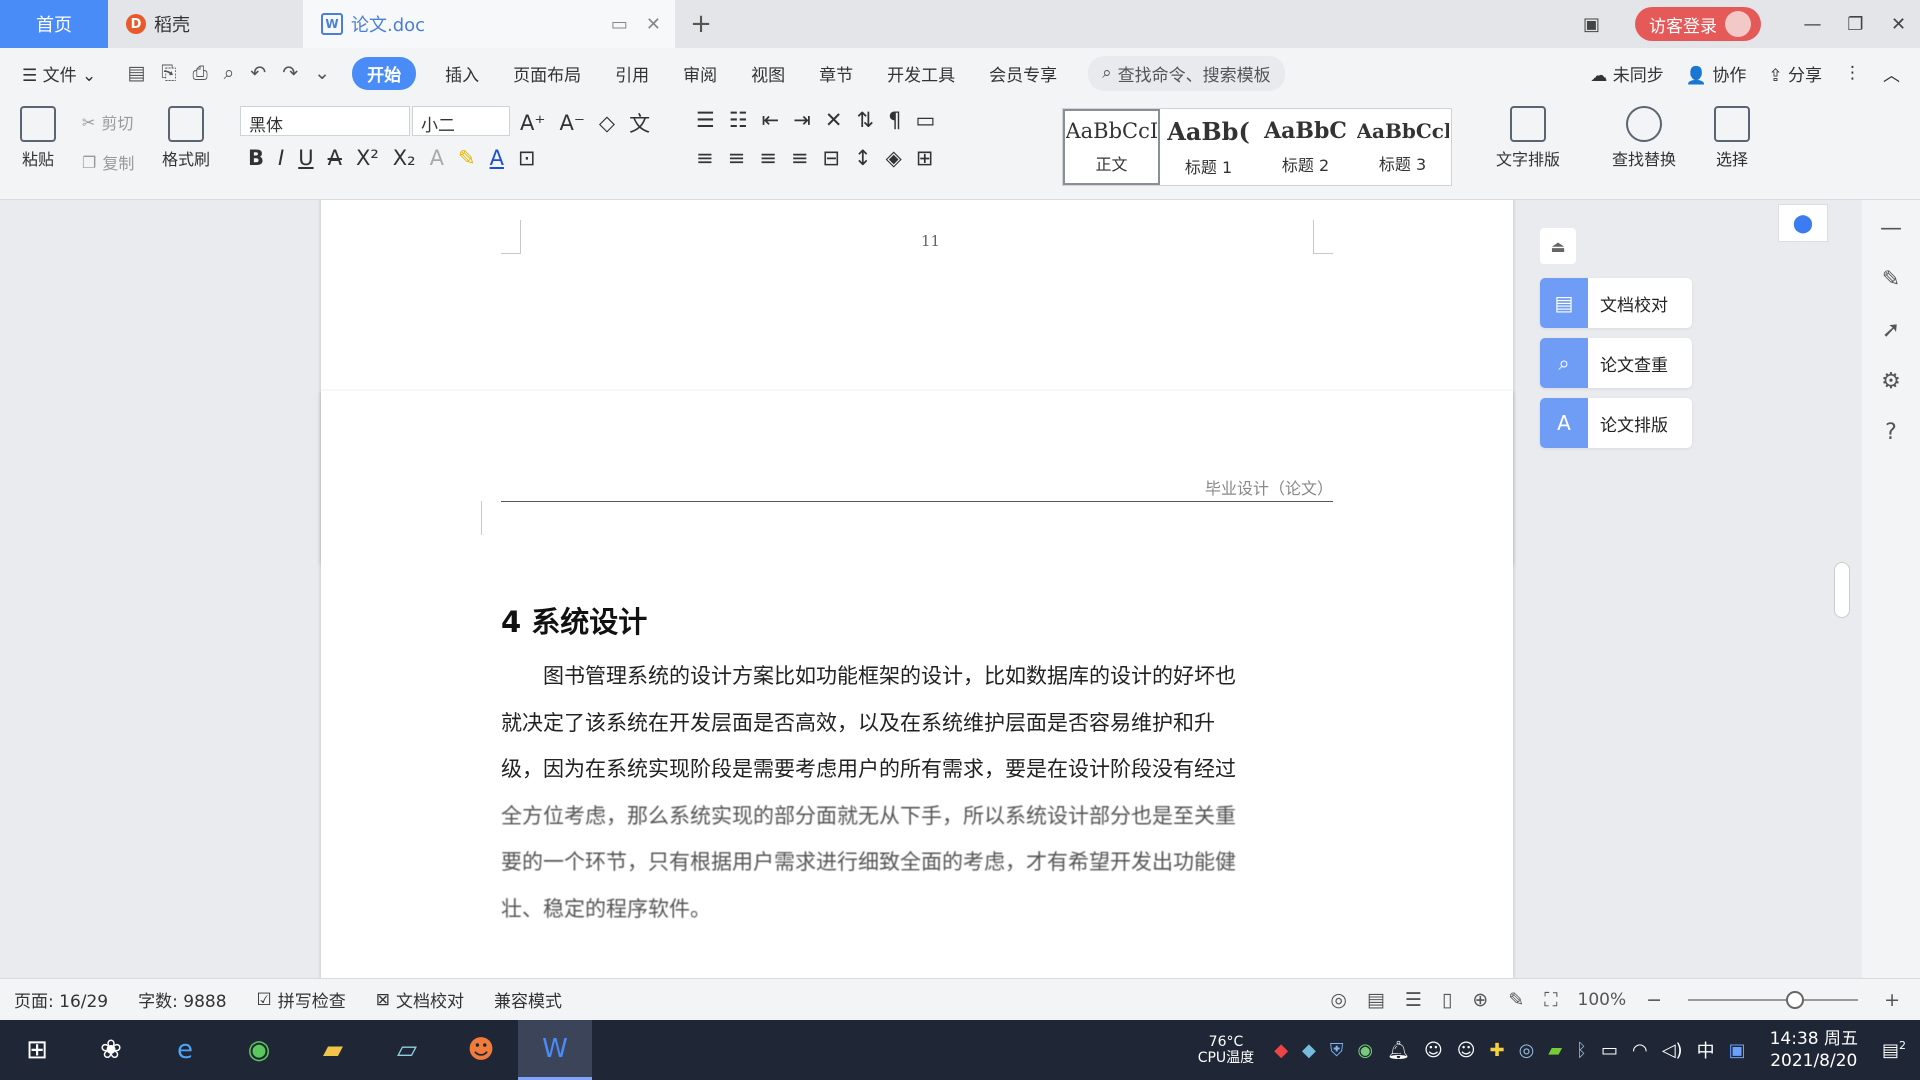 The width and height of the screenshot is (1920, 1080). Describe the element at coordinates (305, 158) in the screenshot. I see `underline-icon: U` at that location.